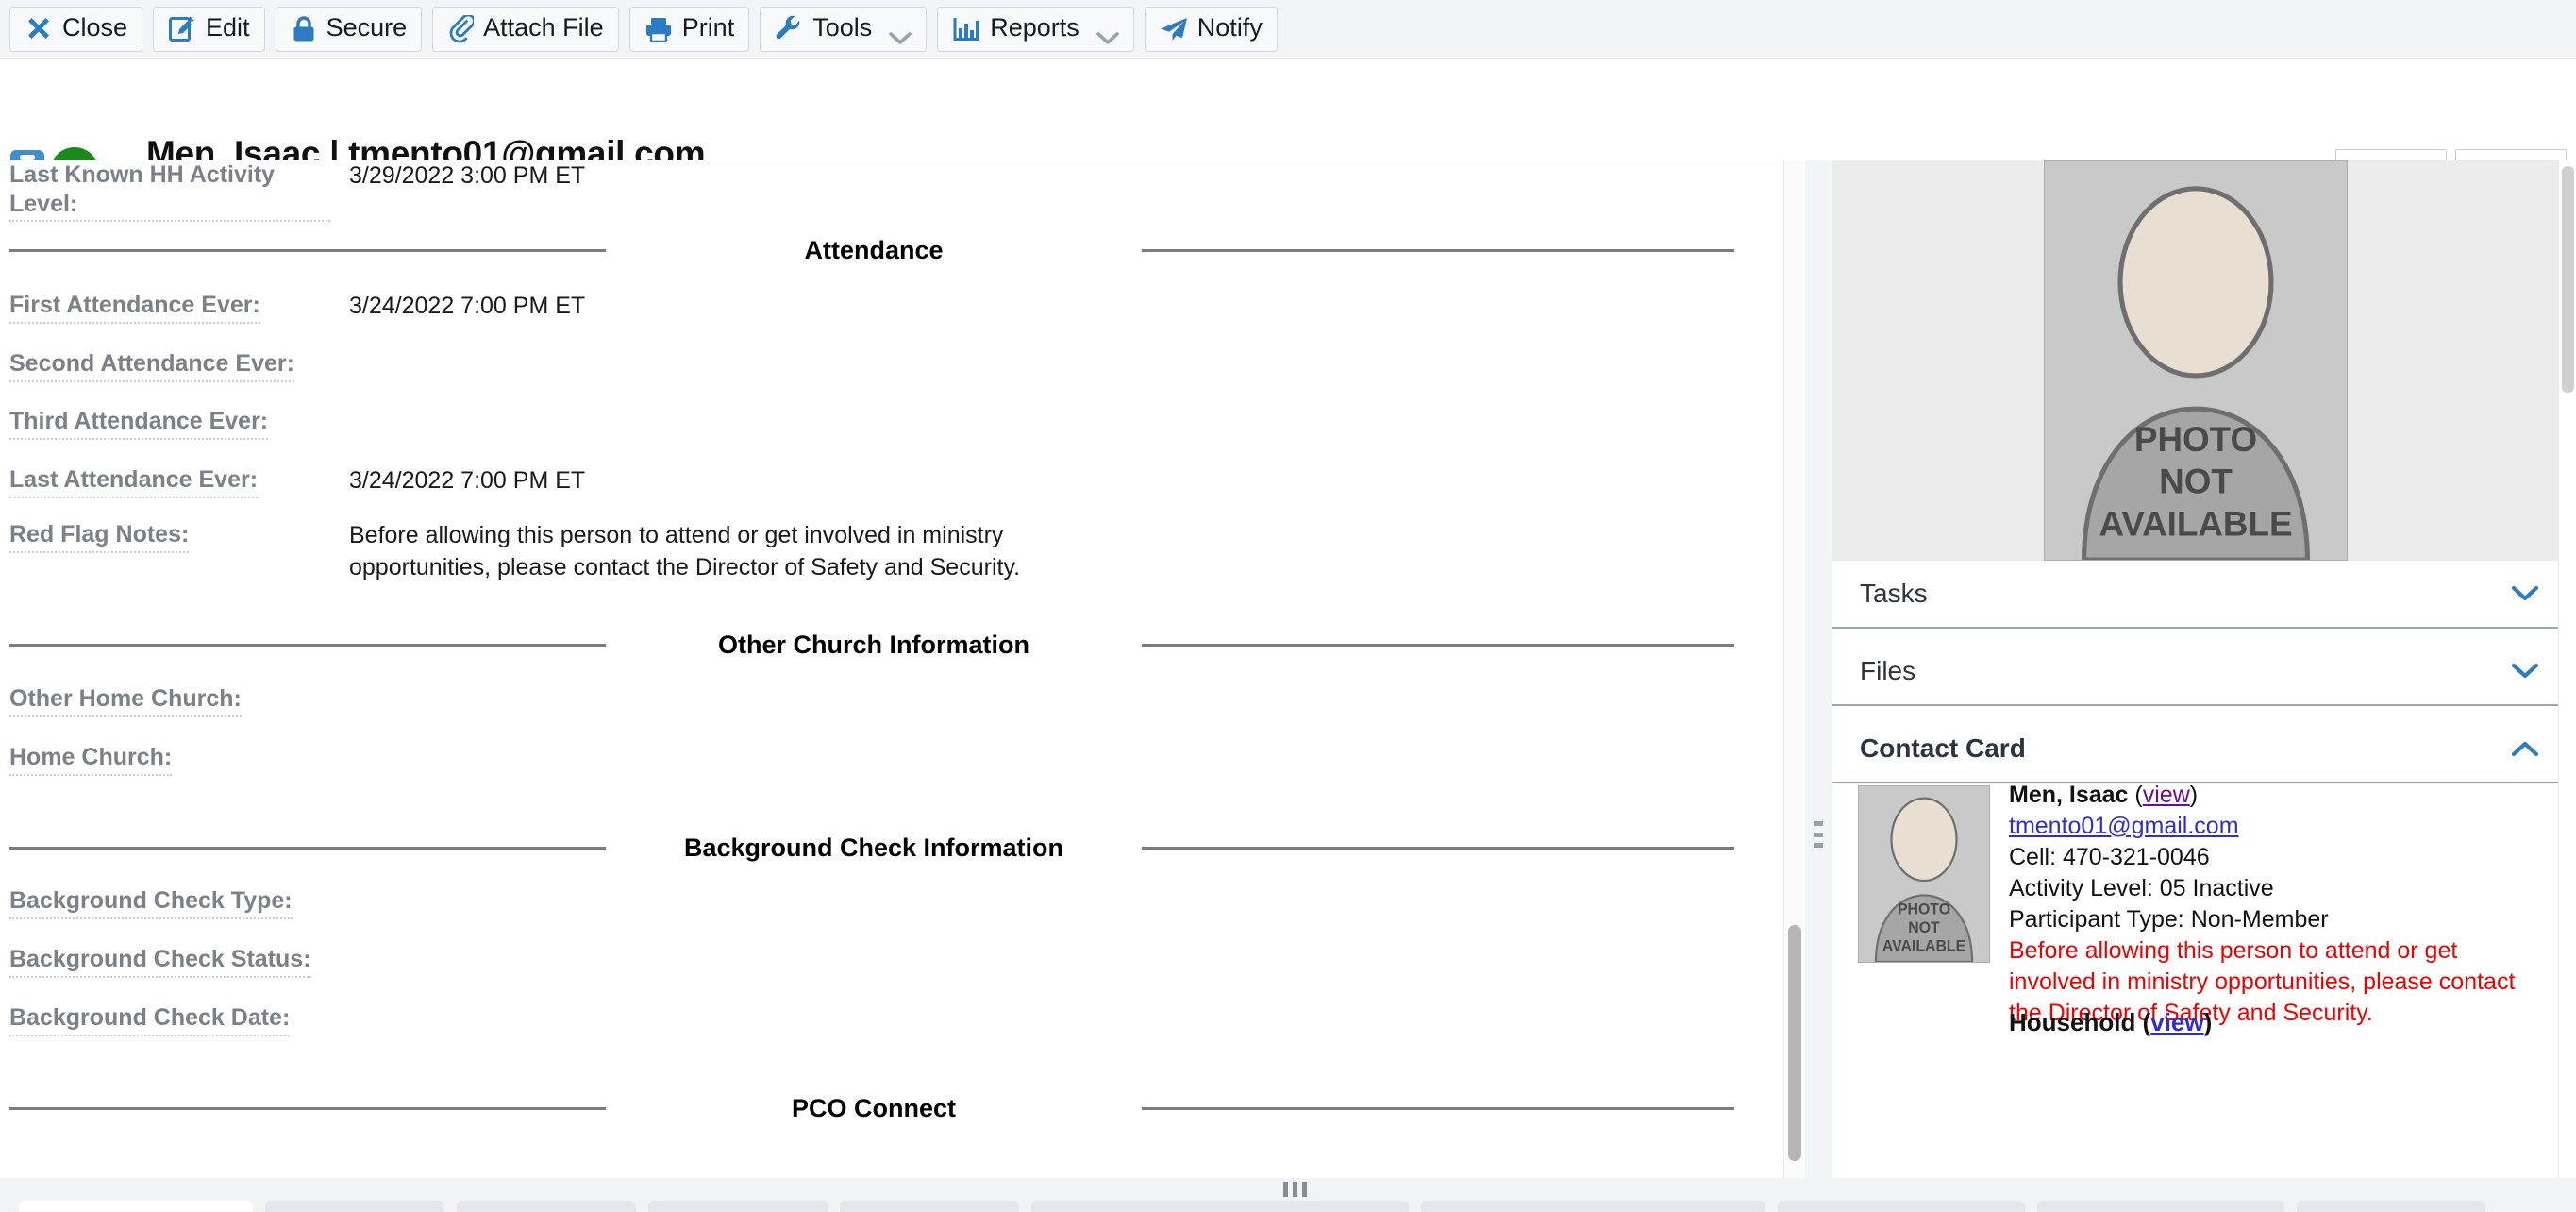 This screenshot has height=1212, width=2576. I want to click on contact-card-name: Men, Isaac, so click(2069, 795).